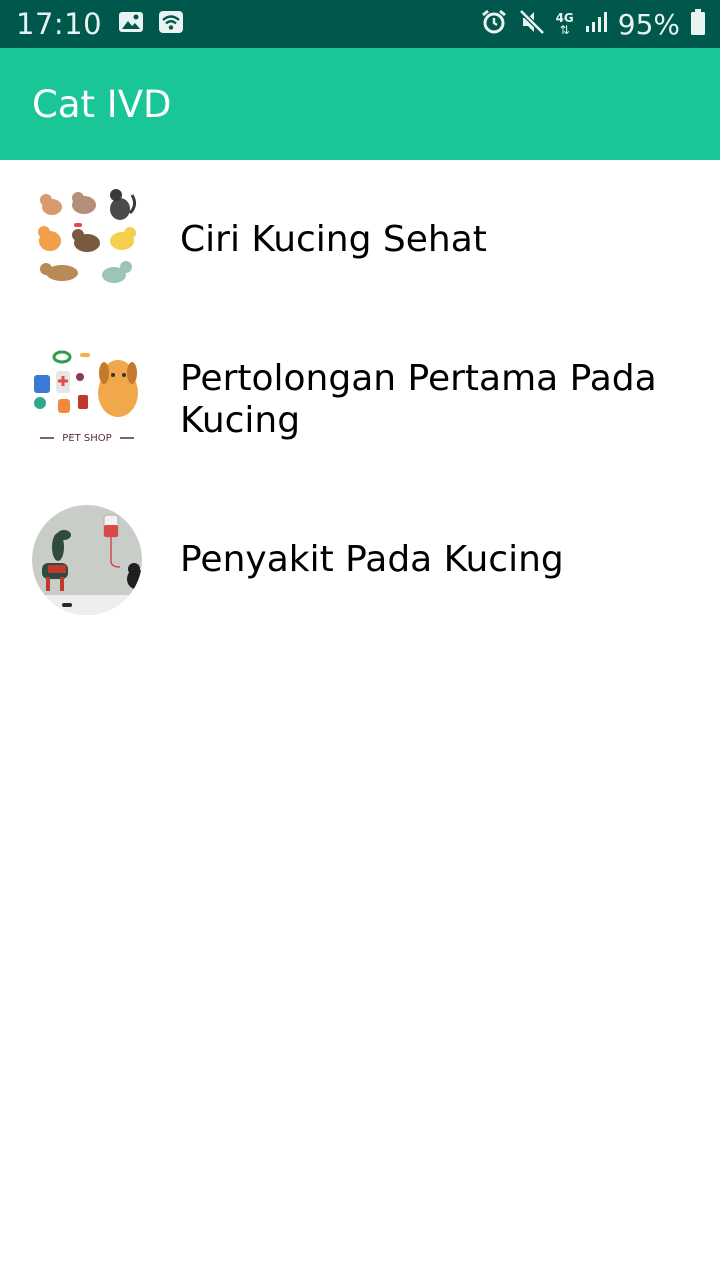 The image size is (720, 1280). What do you see at coordinates (59, 24) in the screenshot?
I see `status-time: 17:10` at bounding box center [59, 24].